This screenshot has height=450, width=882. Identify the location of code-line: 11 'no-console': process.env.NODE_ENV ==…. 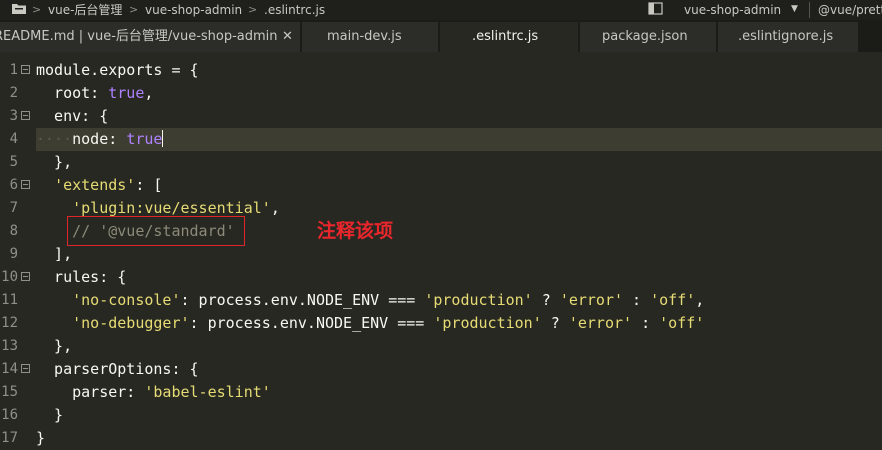
(441, 300).